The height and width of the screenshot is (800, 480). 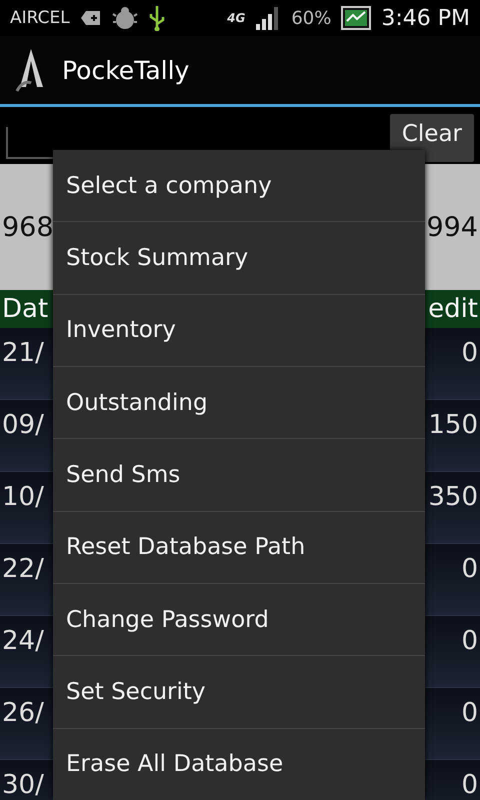 What do you see at coordinates (23, 713) in the screenshot?
I see `date-cell-text: 26/` at bounding box center [23, 713].